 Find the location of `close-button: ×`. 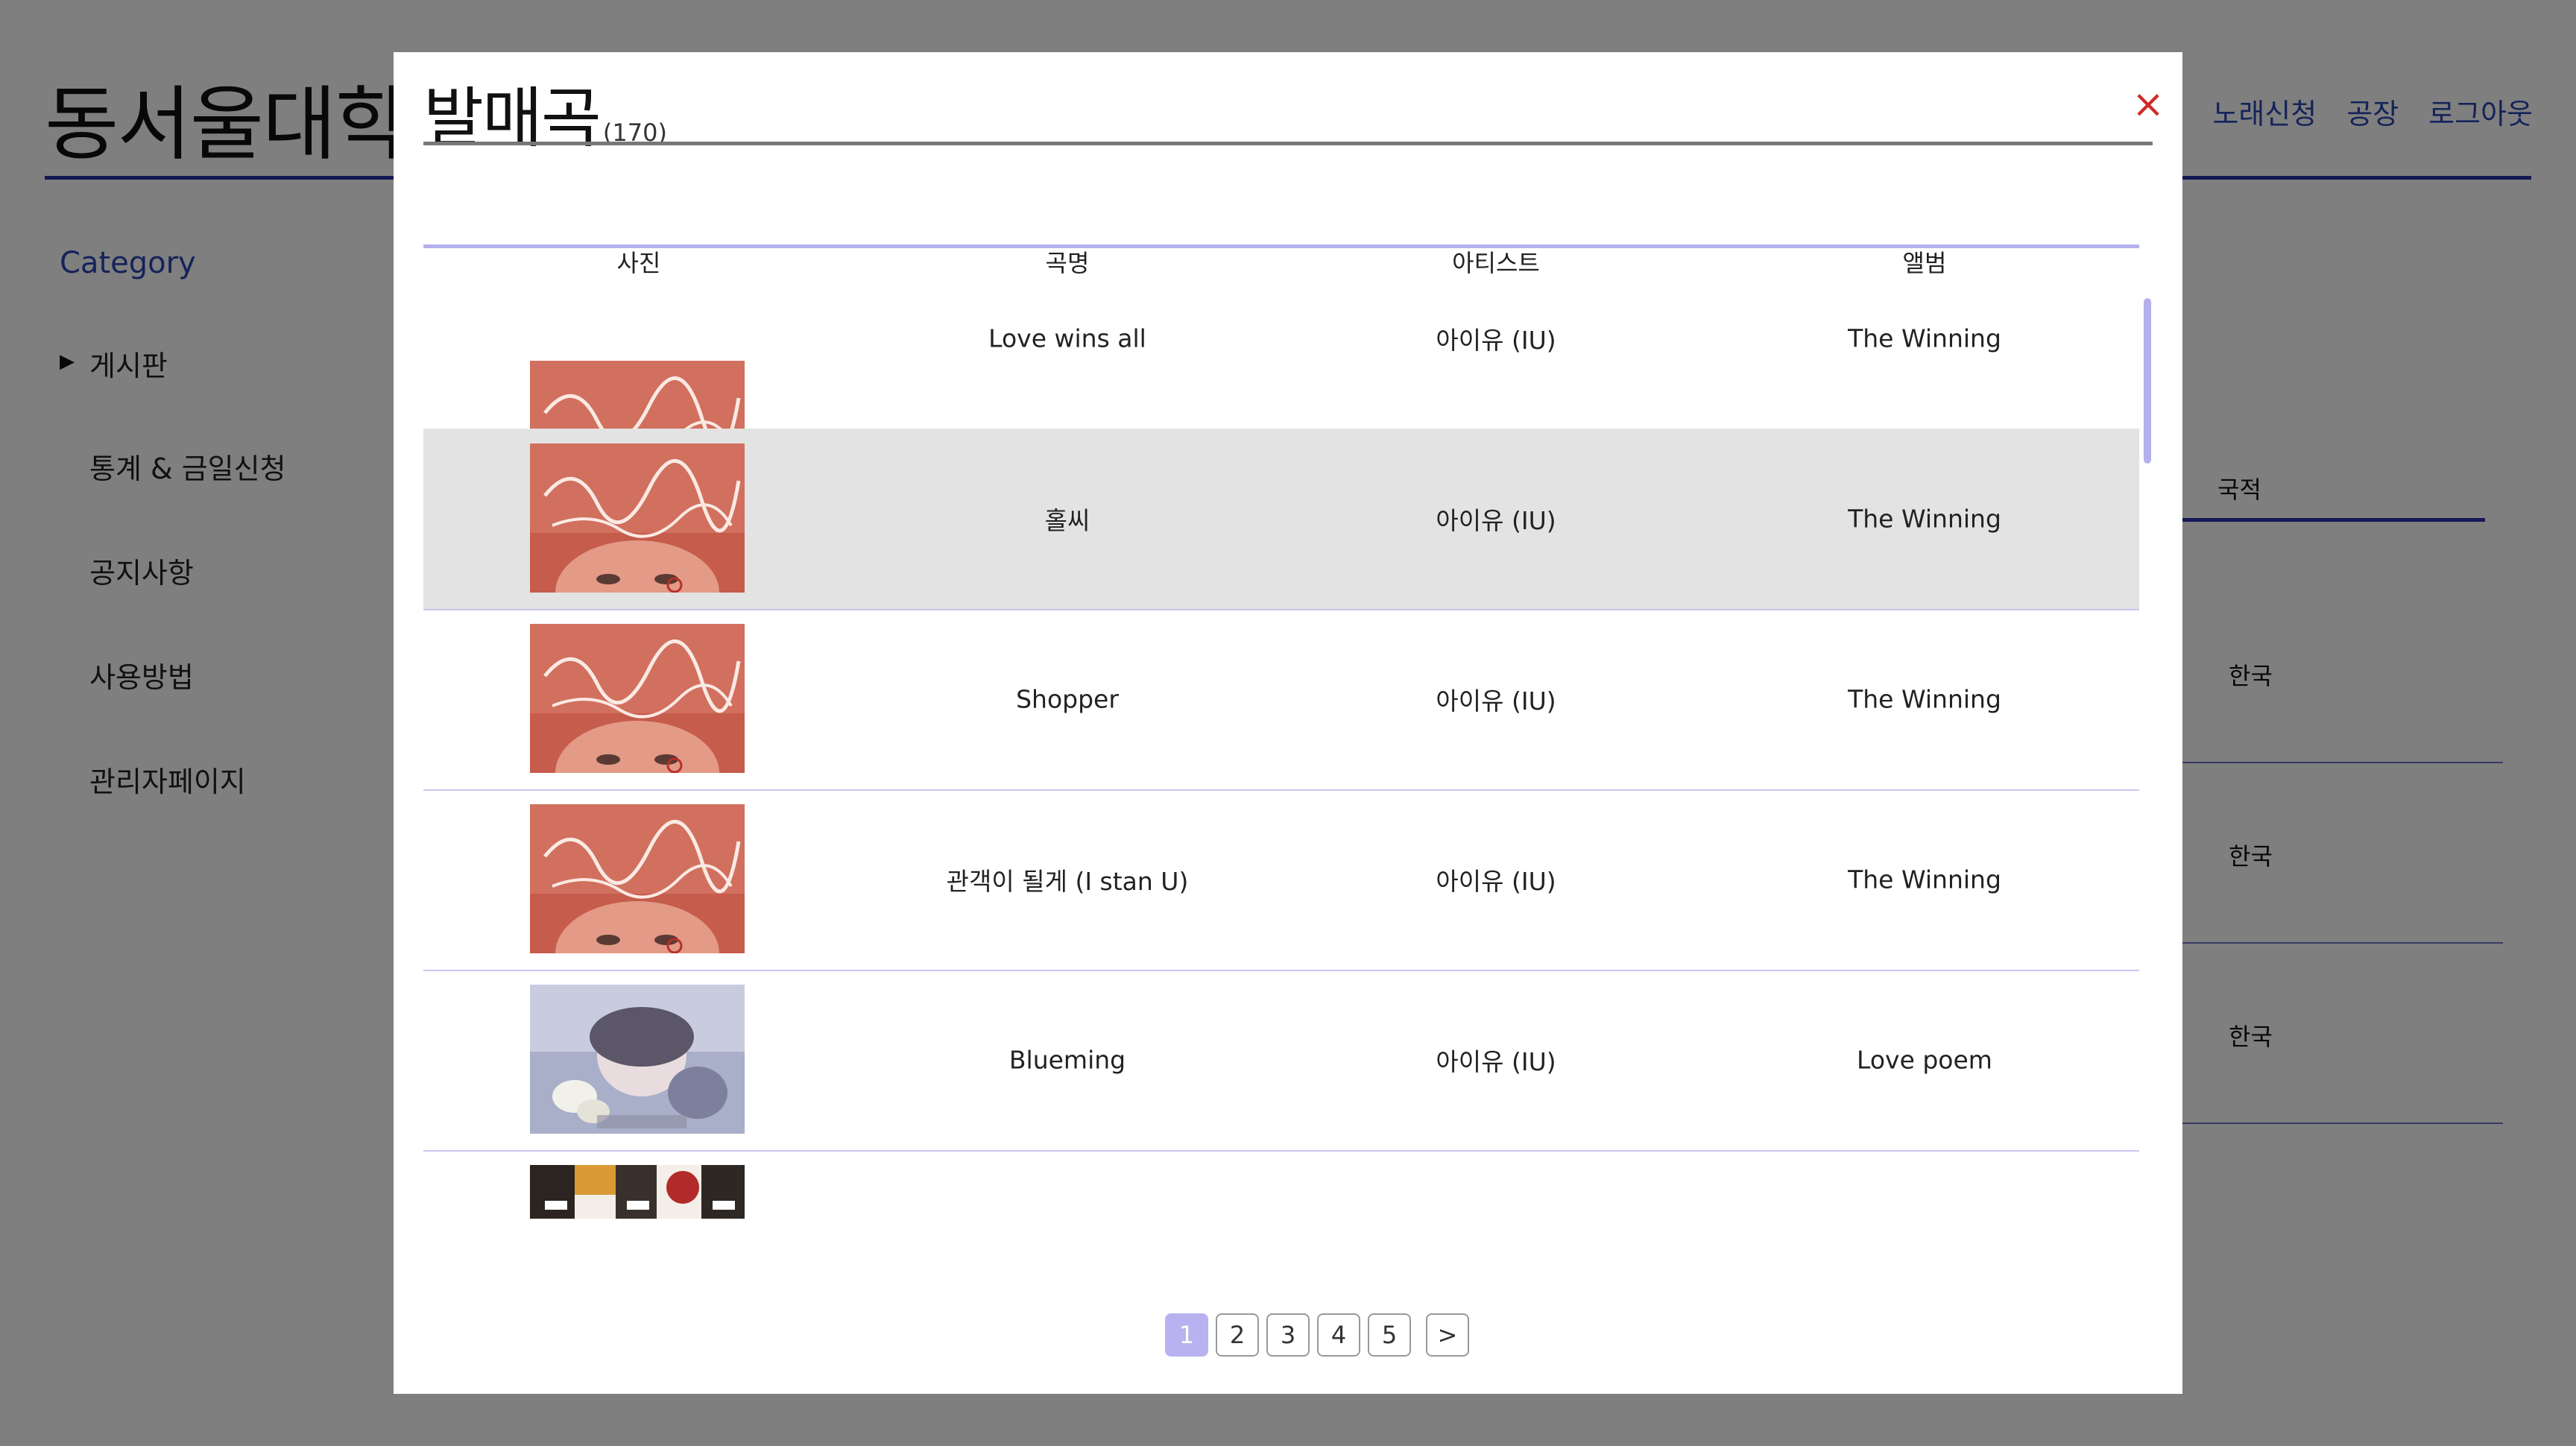

close-button: × is located at coordinates (2148, 104).